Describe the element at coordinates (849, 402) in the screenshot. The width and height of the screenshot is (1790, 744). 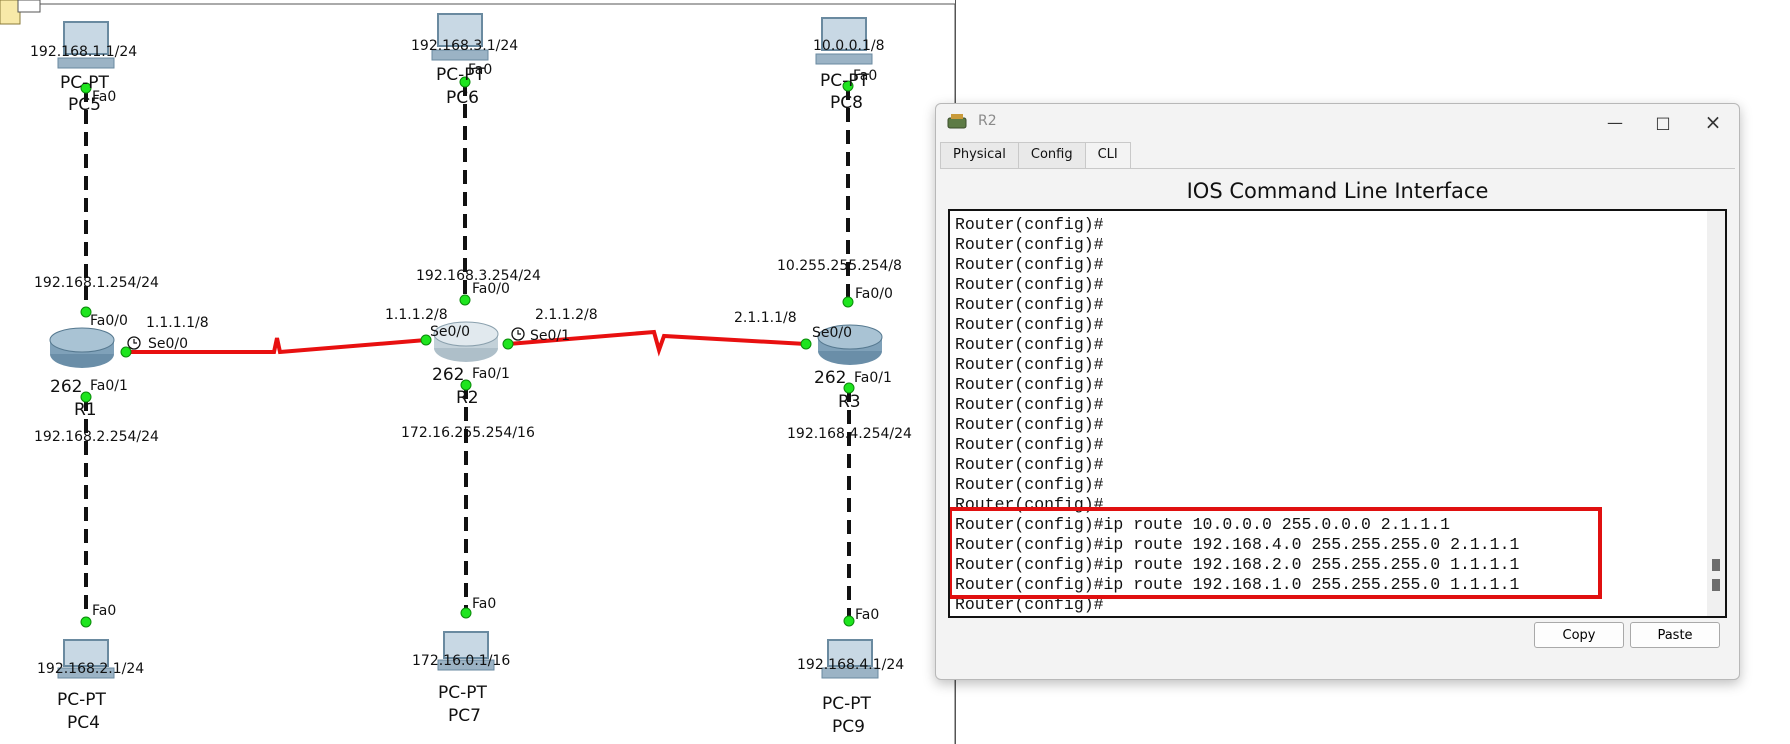
I see `r3-name-label: R3` at that location.